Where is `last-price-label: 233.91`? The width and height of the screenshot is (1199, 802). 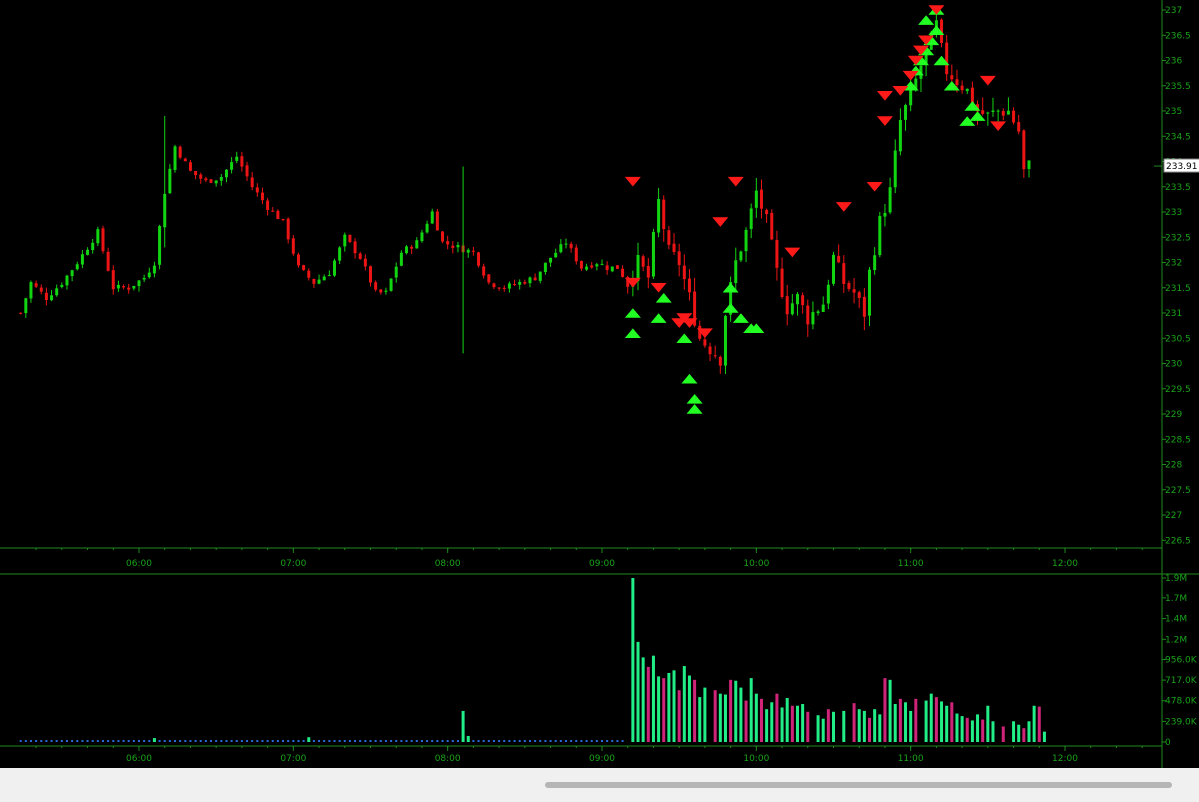
last-price-label: 233.91 is located at coordinates (1182, 167).